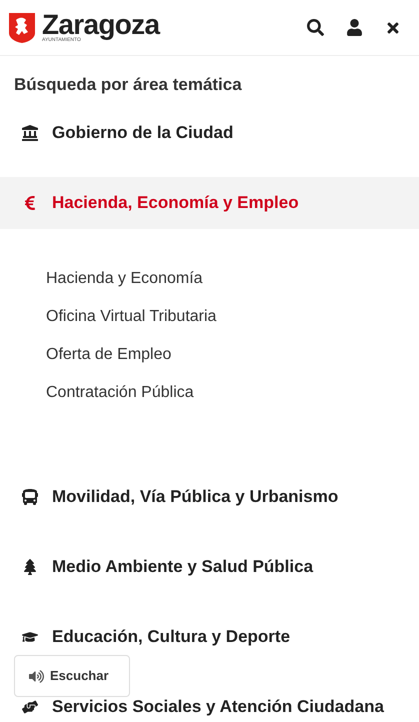 The image size is (419, 722). What do you see at coordinates (22, 28) in the screenshot?
I see `logo-shield-icon` at bounding box center [22, 28].